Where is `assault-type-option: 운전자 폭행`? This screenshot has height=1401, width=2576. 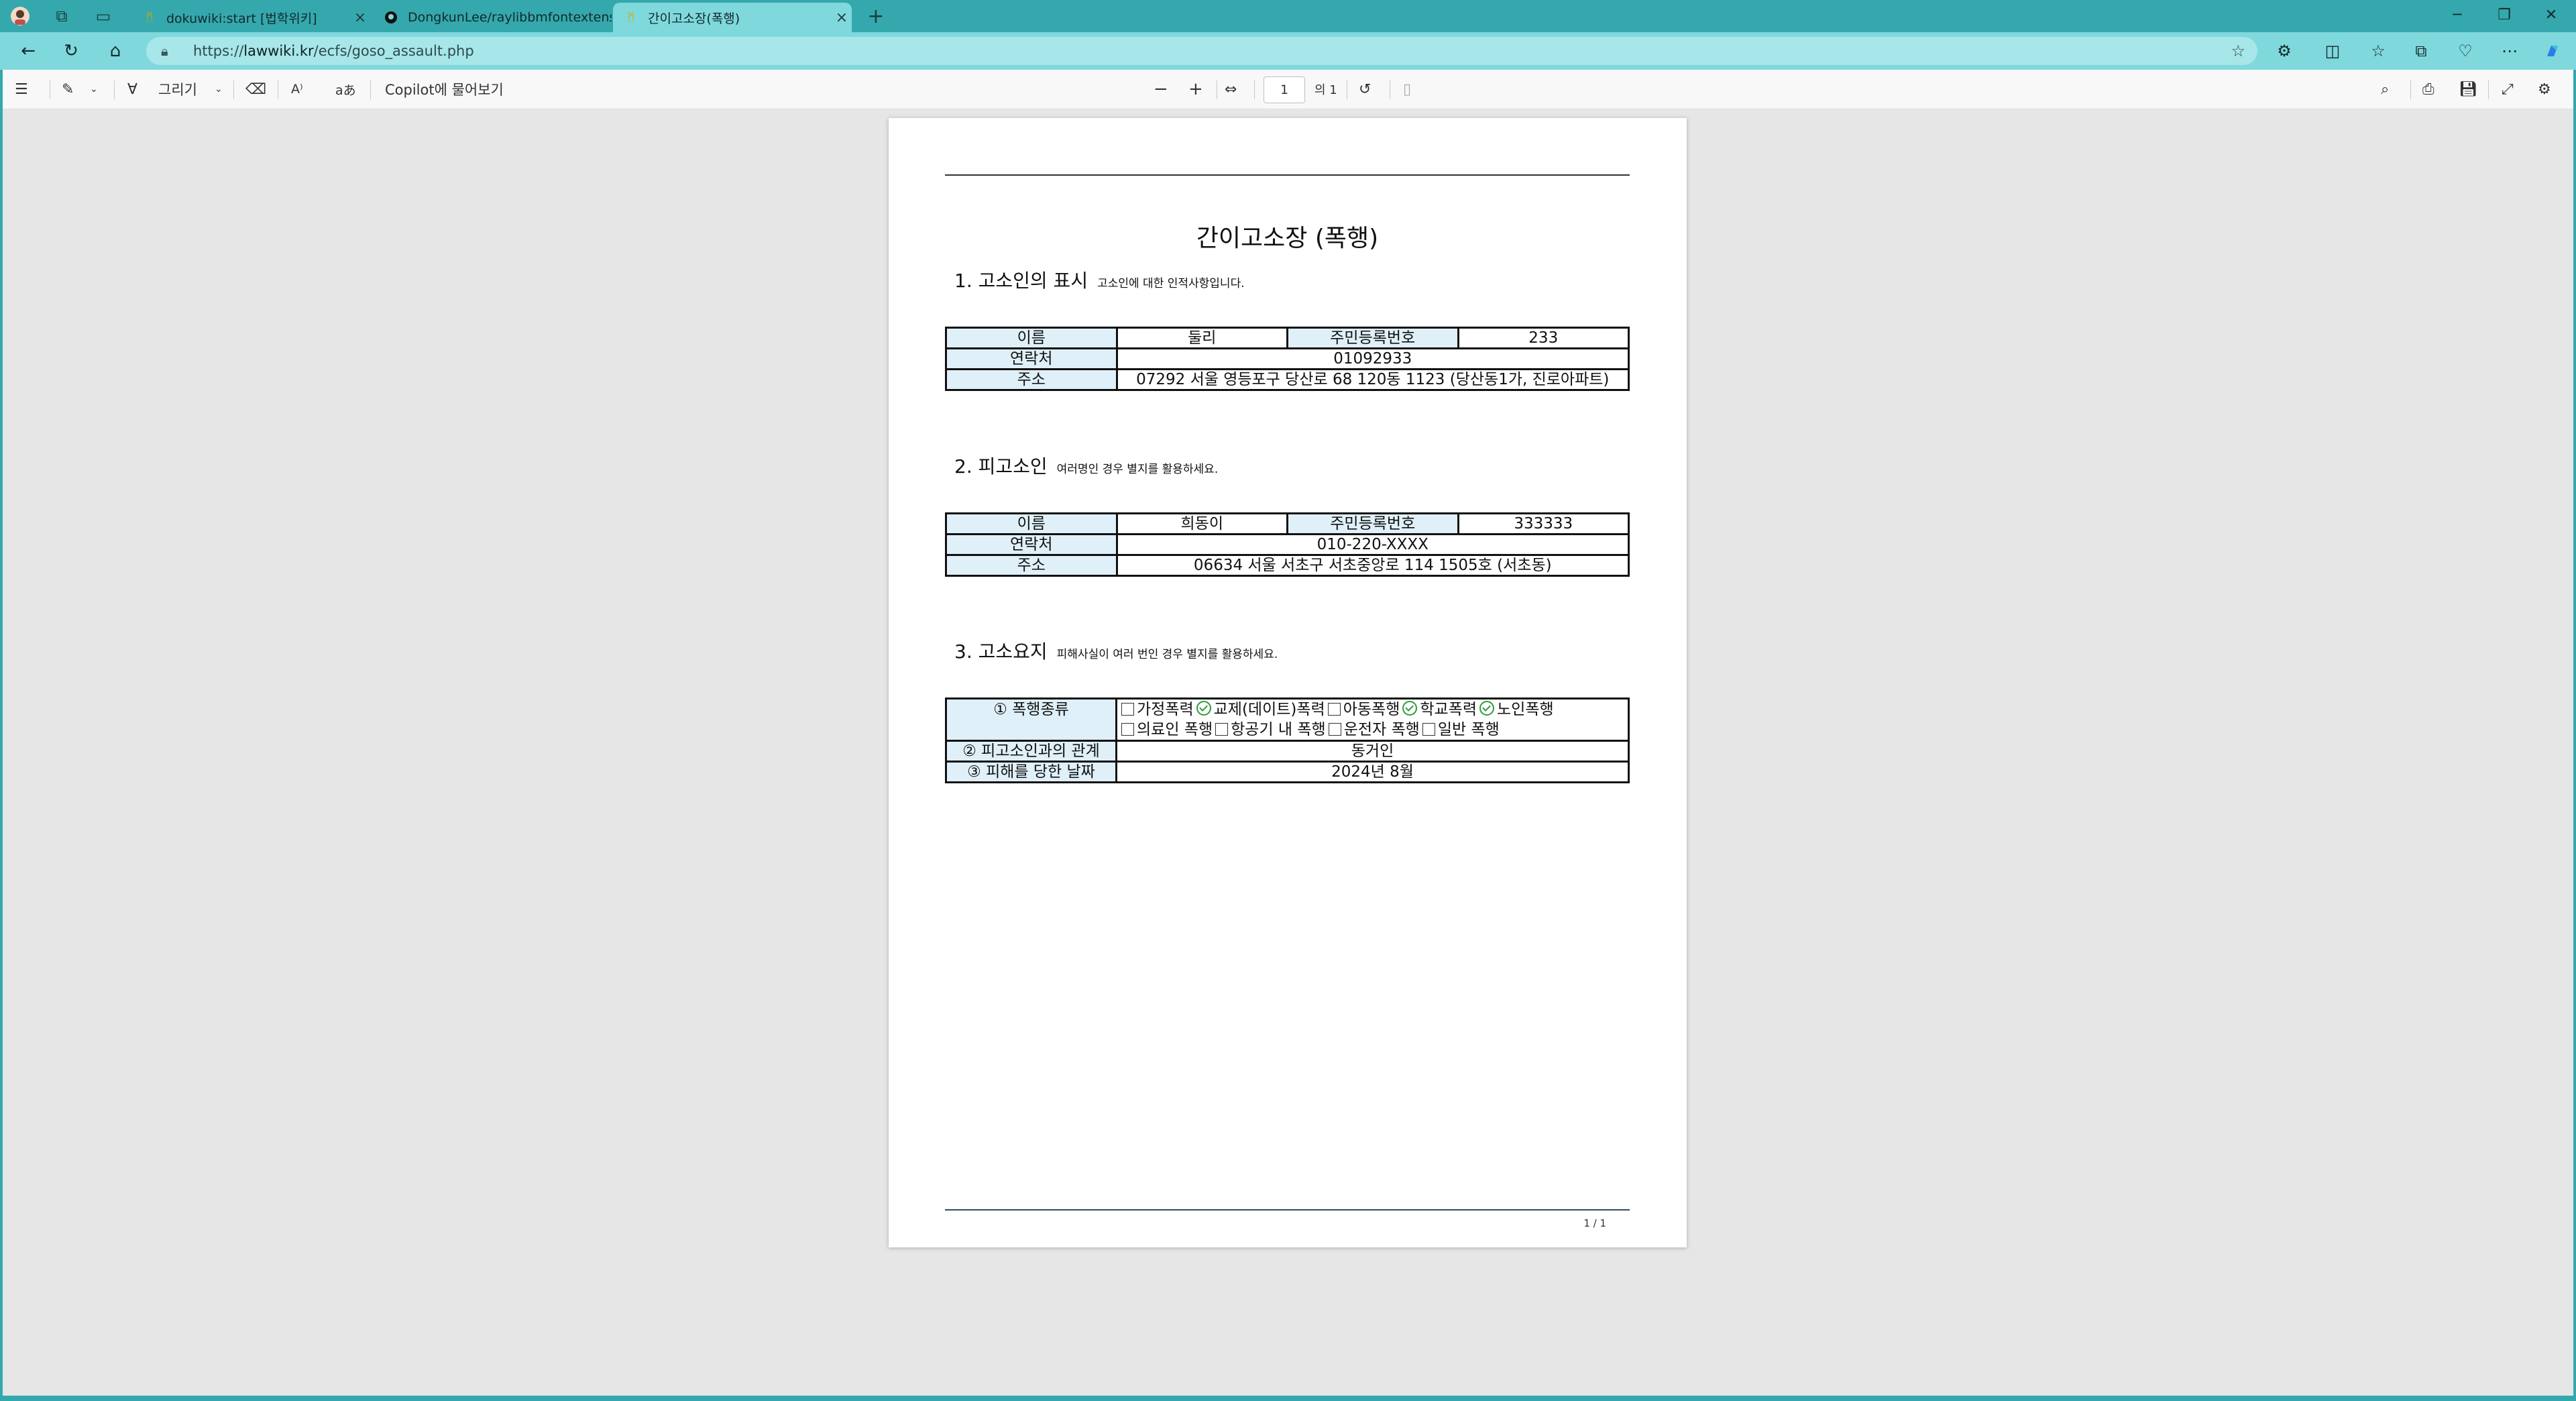 assault-type-option: 운전자 폭행 is located at coordinates (1374, 729).